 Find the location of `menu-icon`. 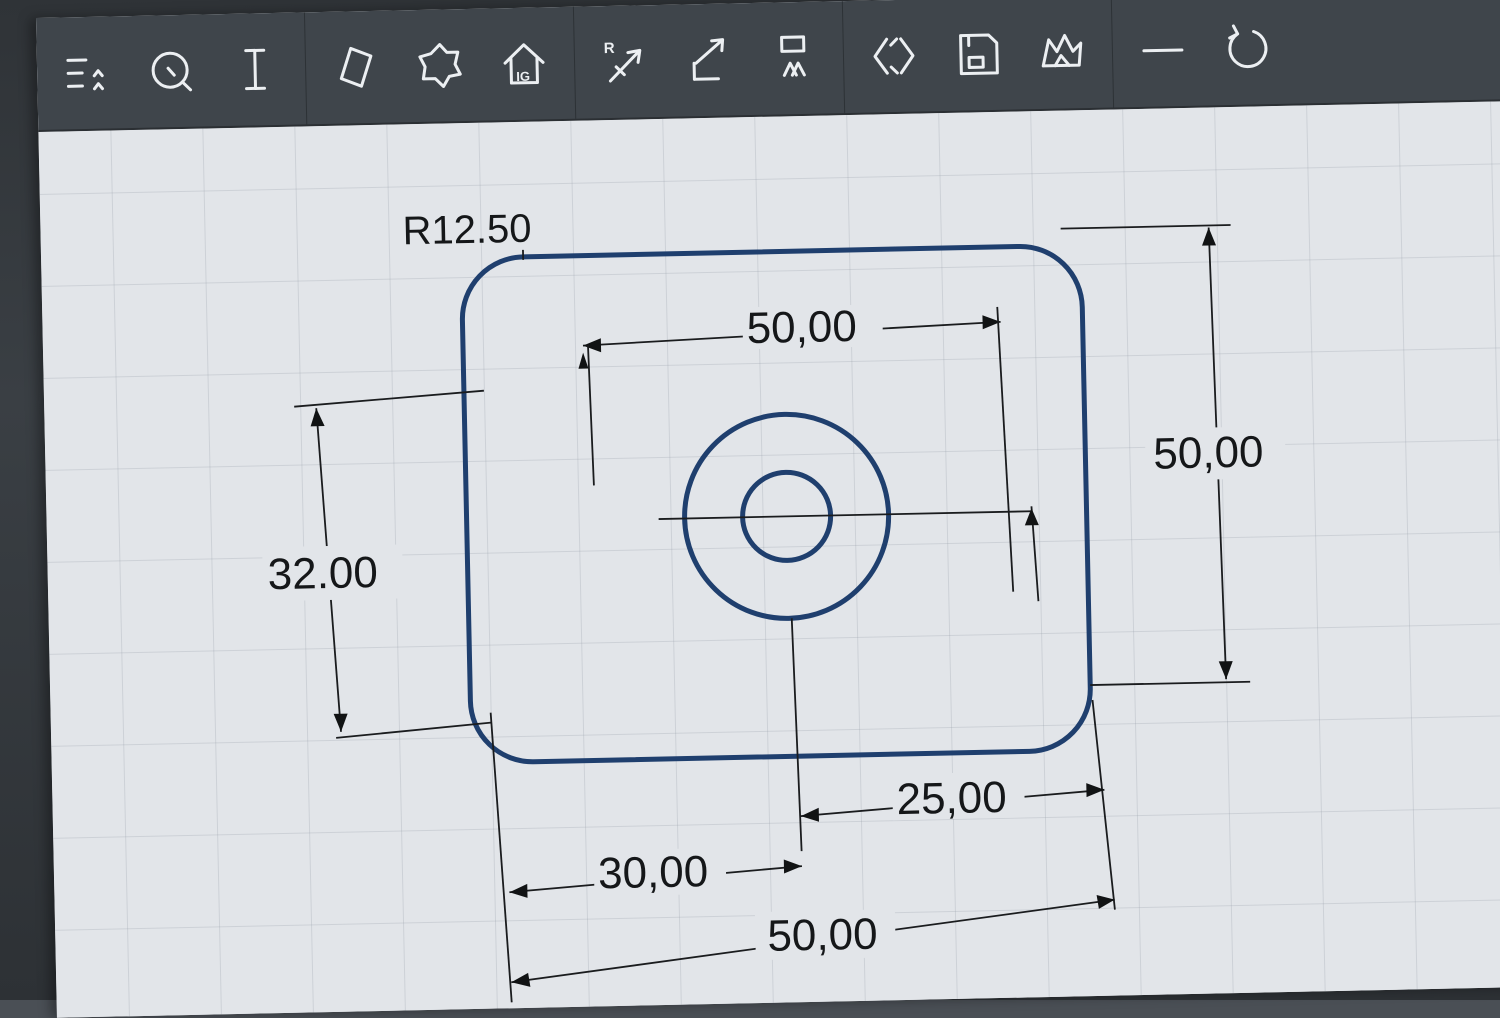

menu-icon is located at coordinates (87, 72).